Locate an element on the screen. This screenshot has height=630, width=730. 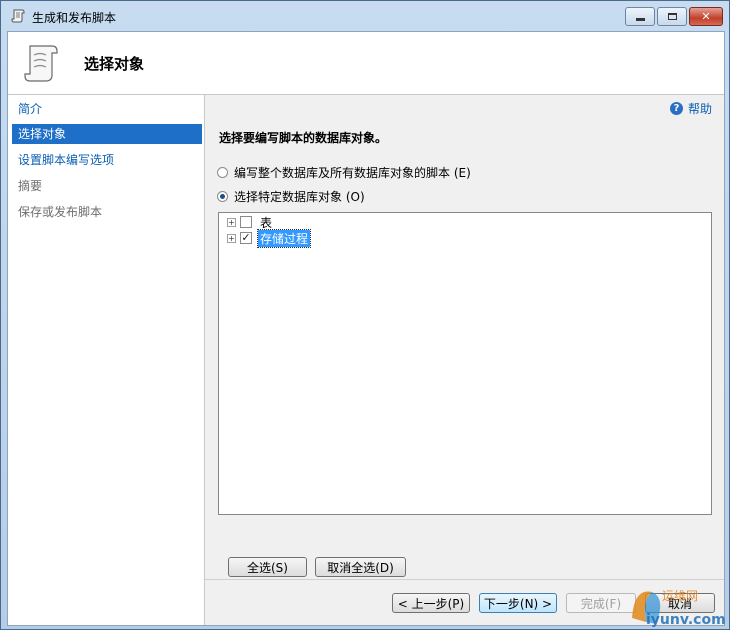
tree-item-tables: + 表 is located at coordinates (250, 222).